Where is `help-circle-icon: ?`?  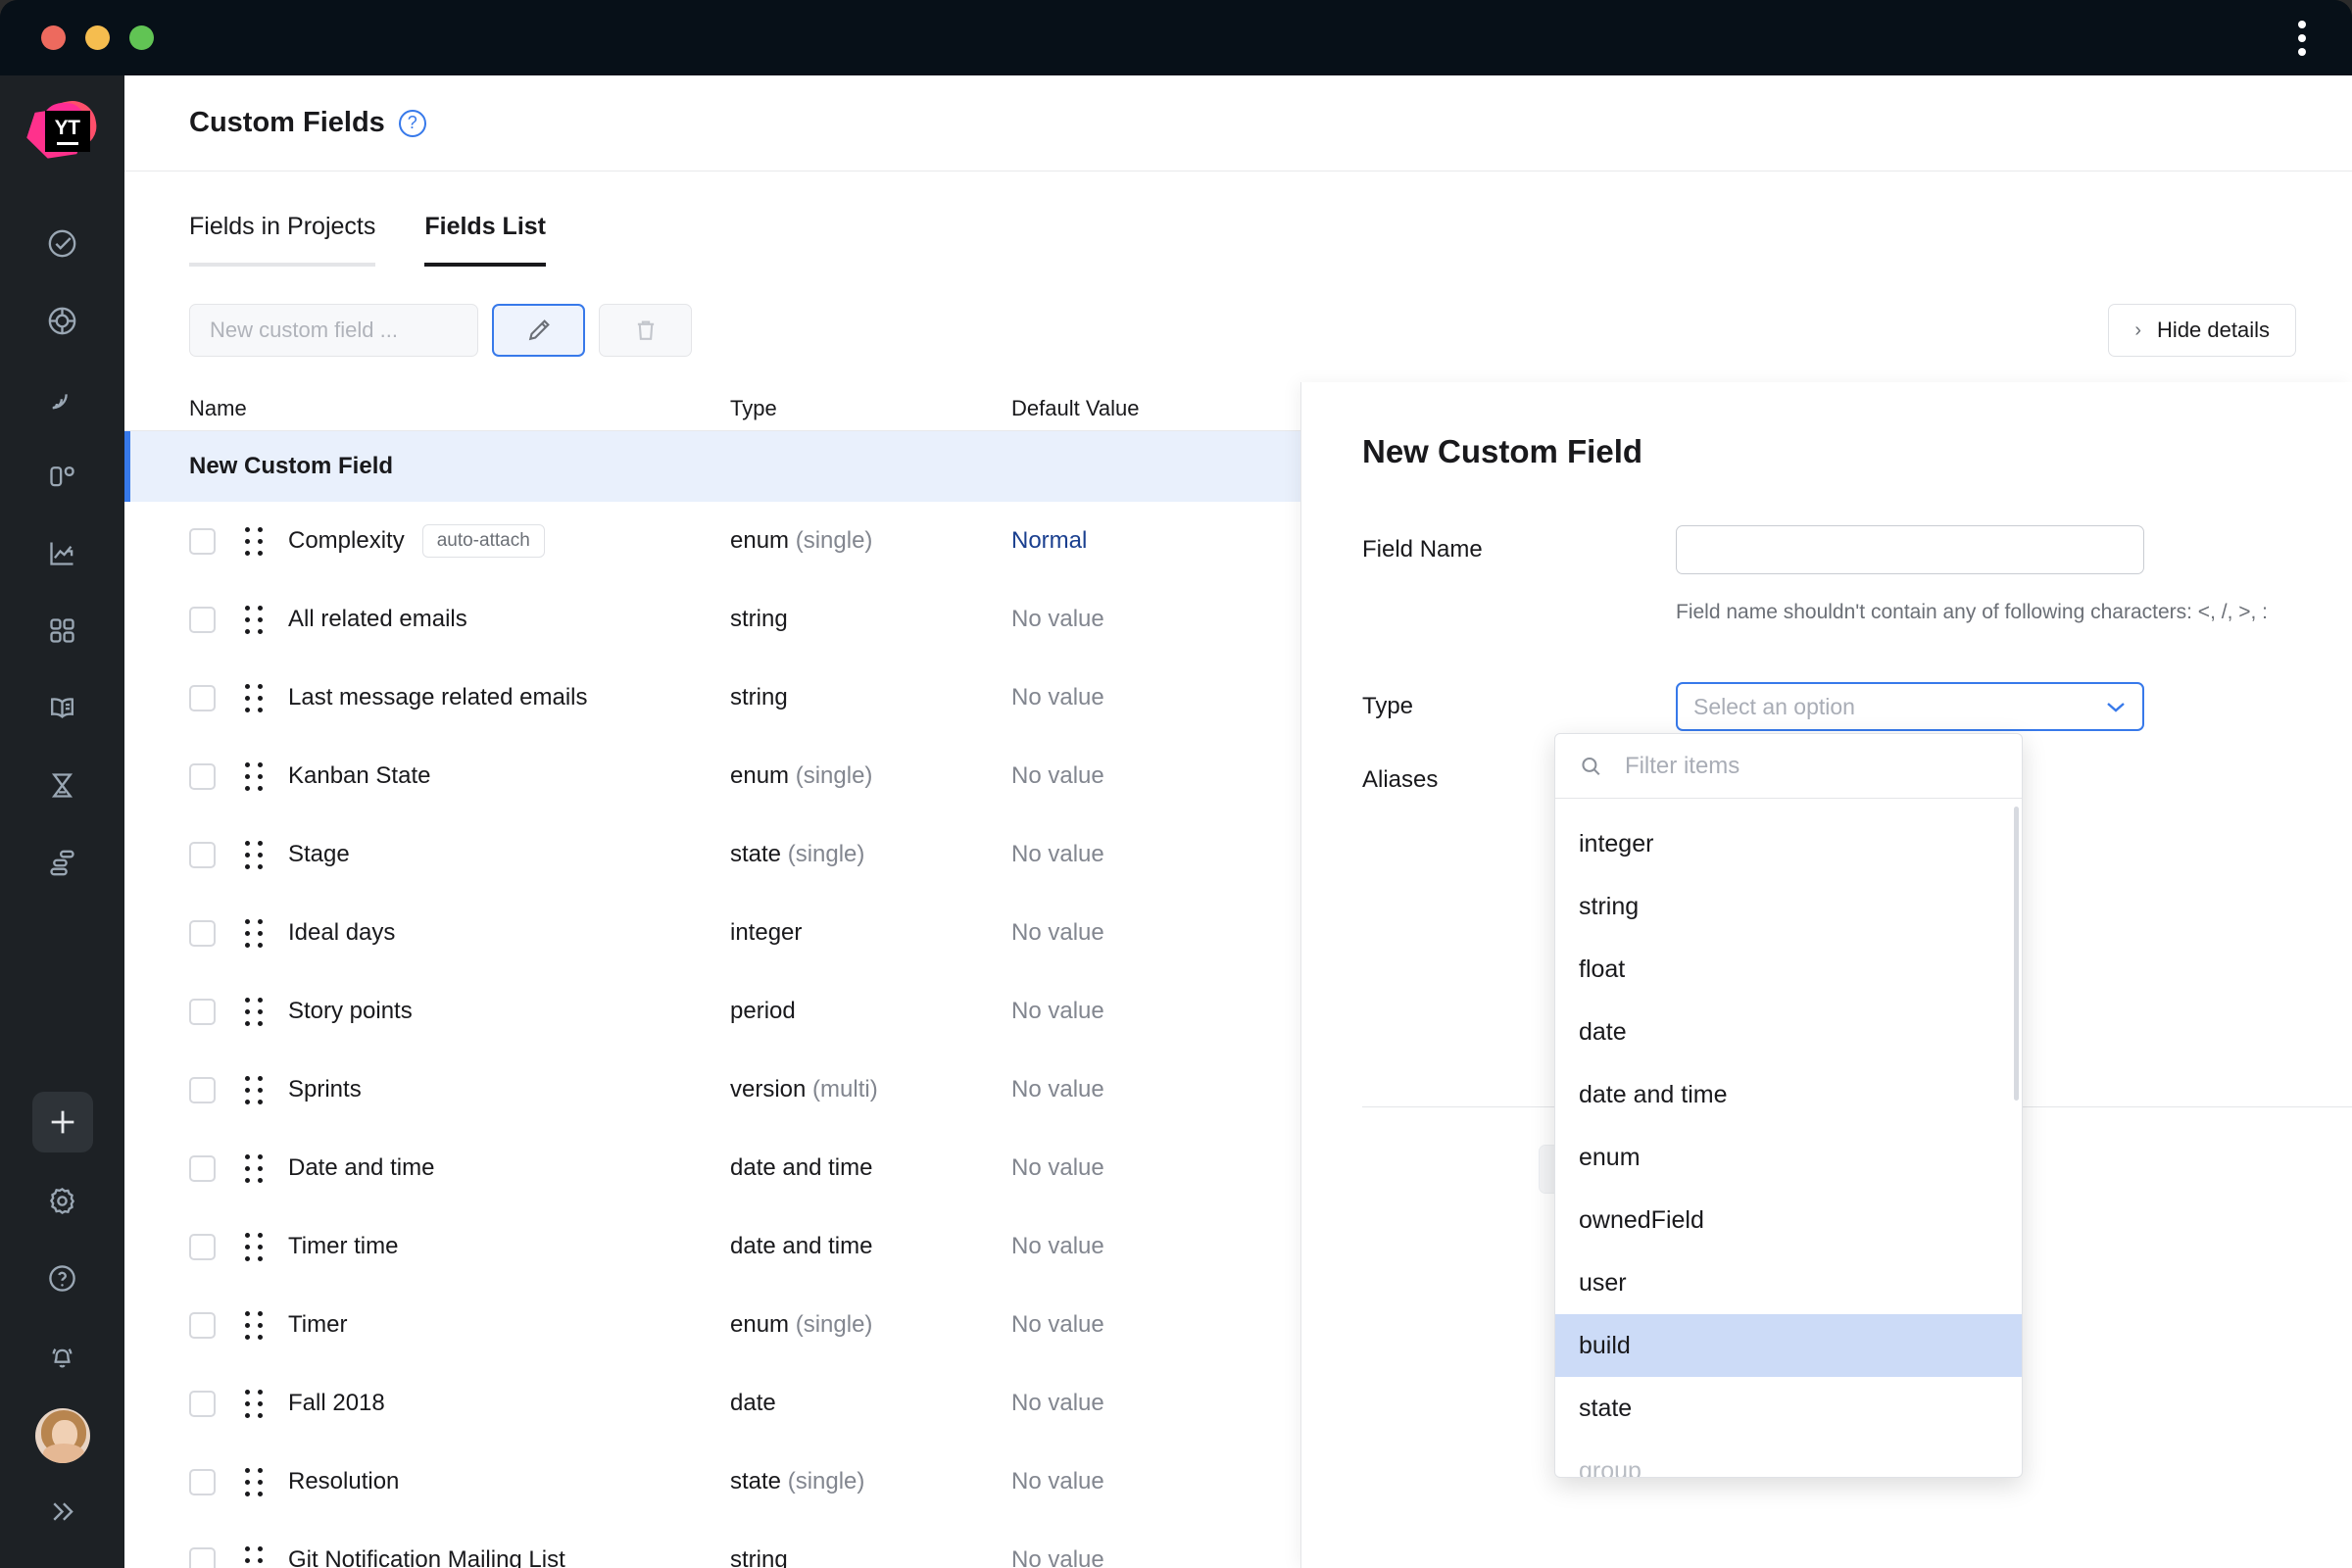 help-circle-icon: ? is located at coordinates (412, 123).